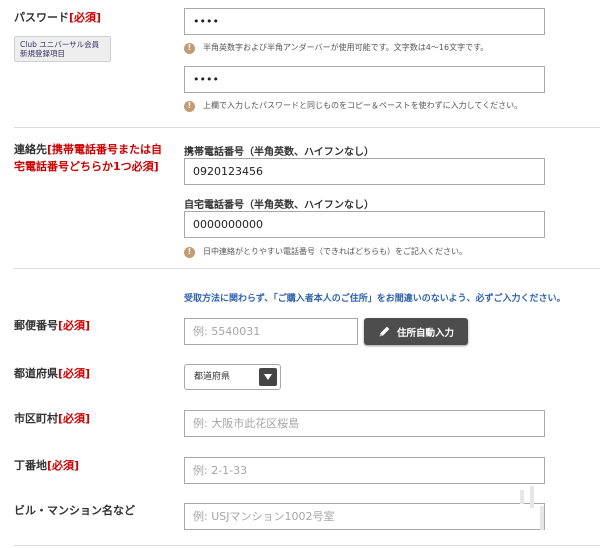 This screenshot has width=600, height=548. I want to click on page-edge-decoration, so click(532, 508).